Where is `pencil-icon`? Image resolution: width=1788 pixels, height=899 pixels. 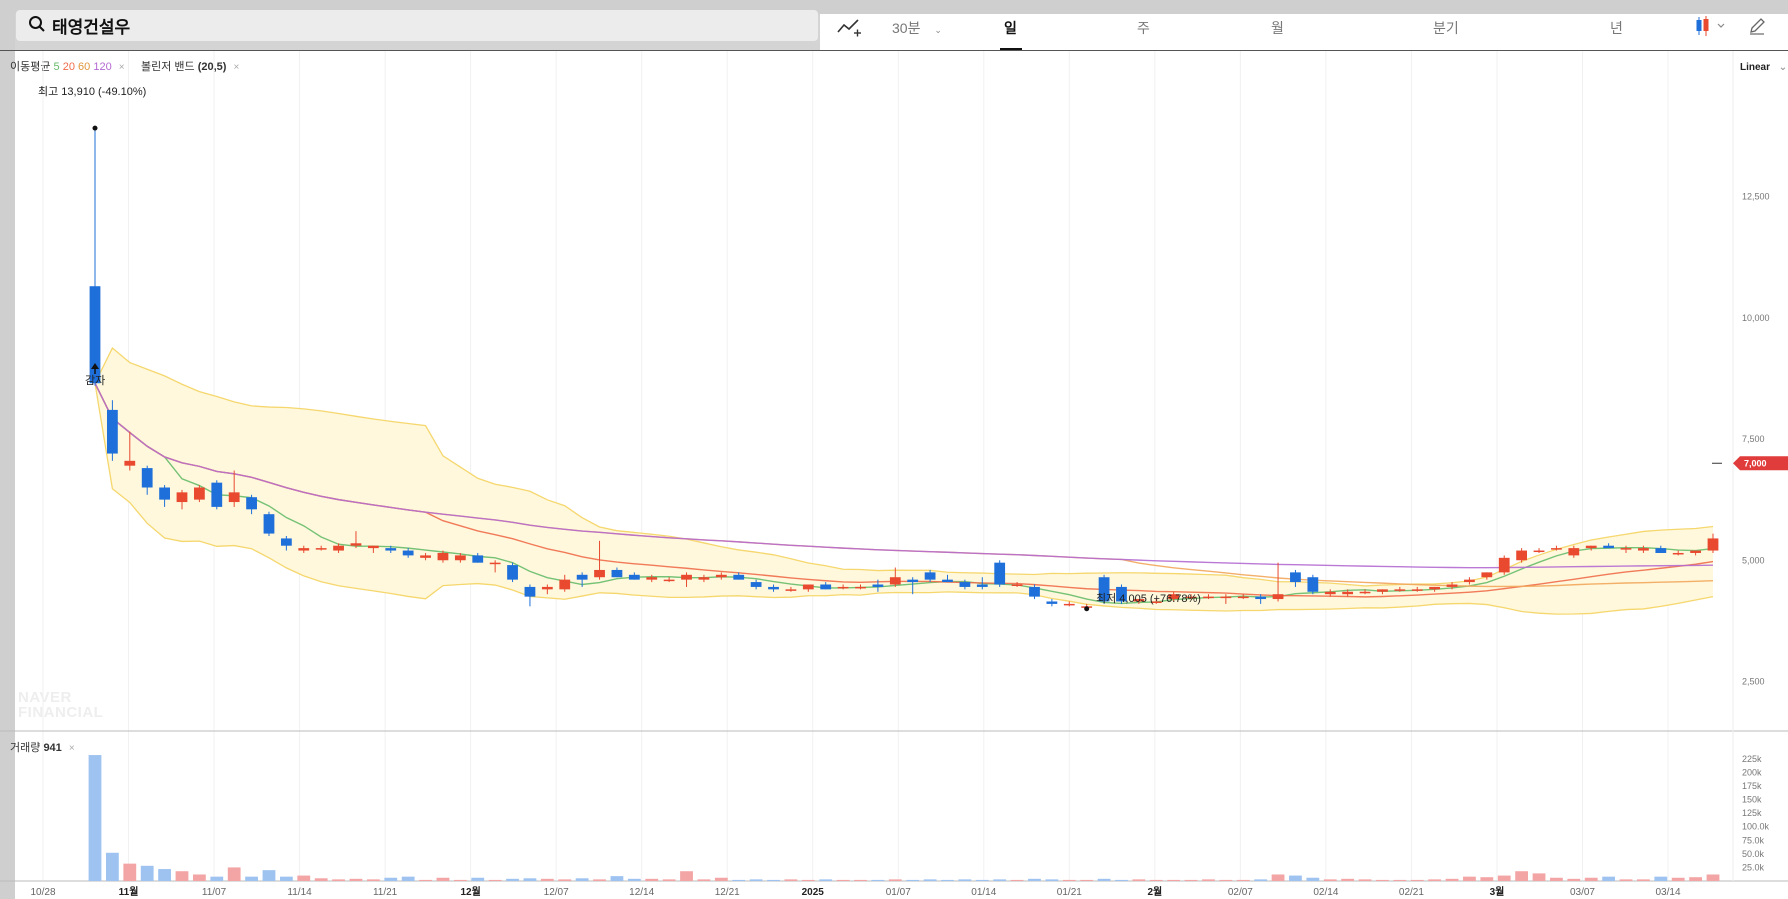
pencil-icon is located at coordinates (1757, 26).